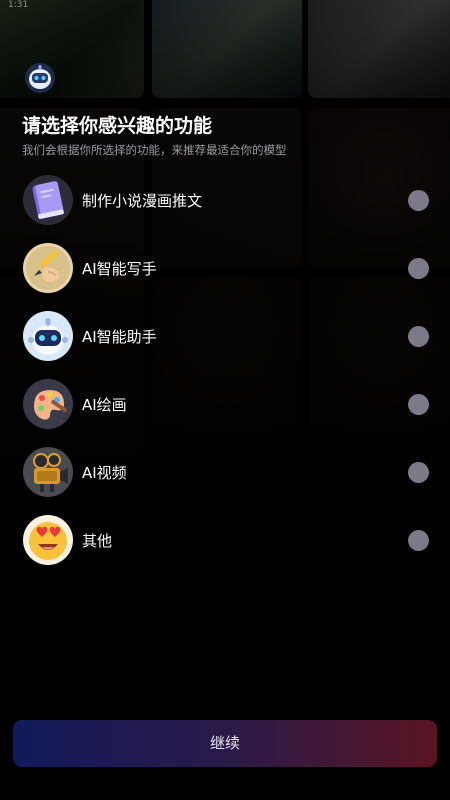  What do you see at coordinates (117, 126) in the screenshot?
I see `page-title: 请选择你感兴趣的功能` at bounding box center [117, 126].